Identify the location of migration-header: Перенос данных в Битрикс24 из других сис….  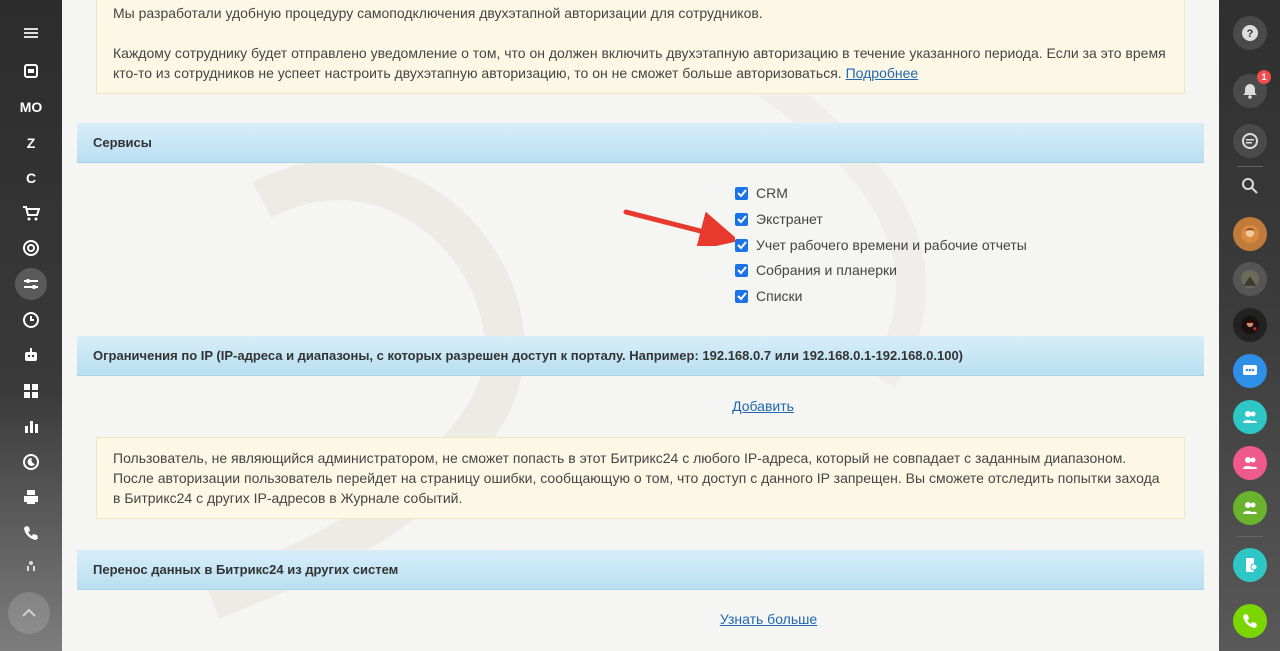
(640, 570).